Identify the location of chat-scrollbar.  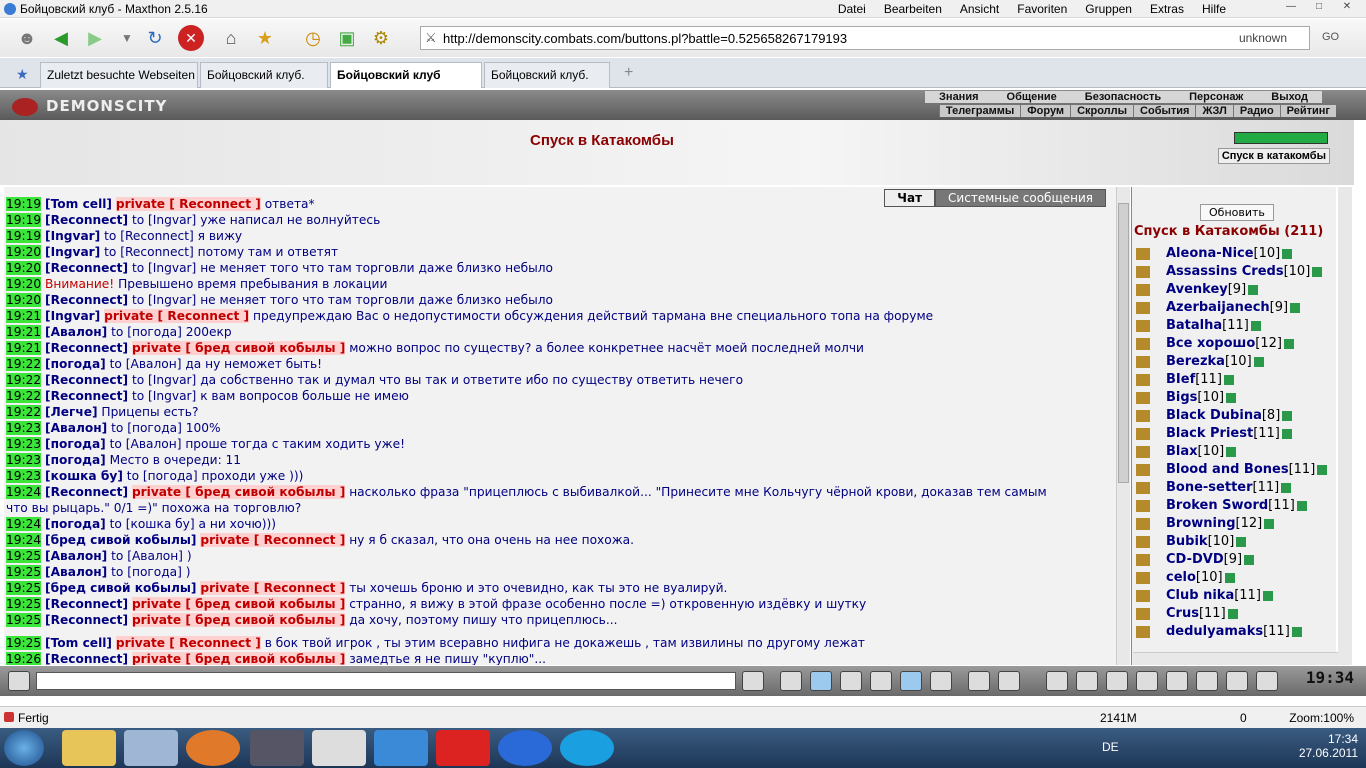
(1123, 426).